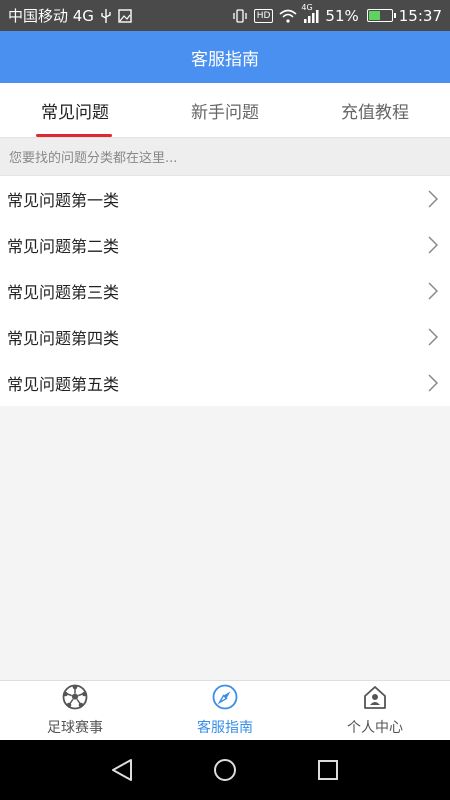 The height and width of the screenshot is (800, 450). I want to click on tab-recharge-tutorial: 充值教程, so click(375, 110).